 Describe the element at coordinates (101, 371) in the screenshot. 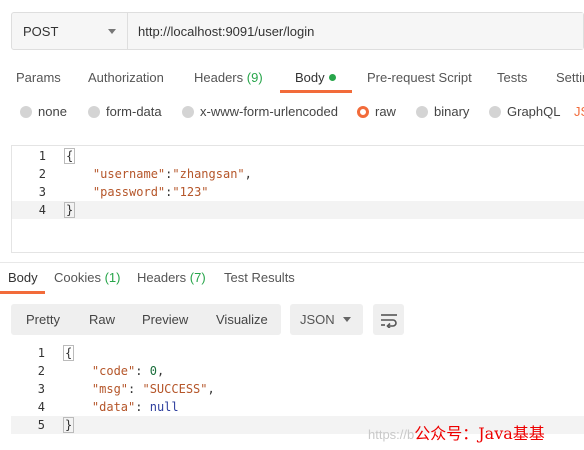

I see `code-line: 2 "code": 0,` at that location.